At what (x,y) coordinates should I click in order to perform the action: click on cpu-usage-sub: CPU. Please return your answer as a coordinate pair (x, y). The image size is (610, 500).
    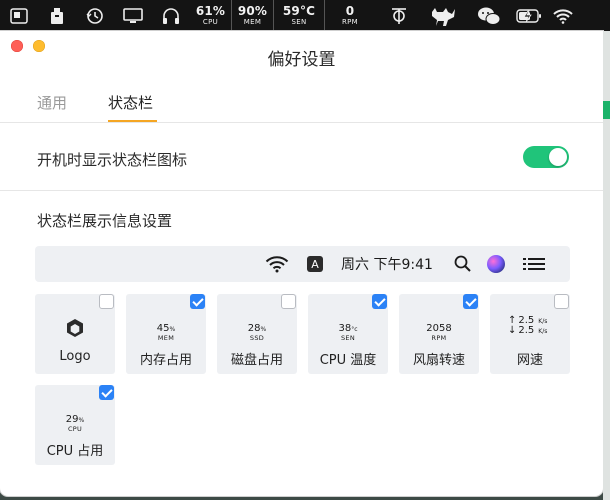
    Looking at the image, I should click on (75, 429).